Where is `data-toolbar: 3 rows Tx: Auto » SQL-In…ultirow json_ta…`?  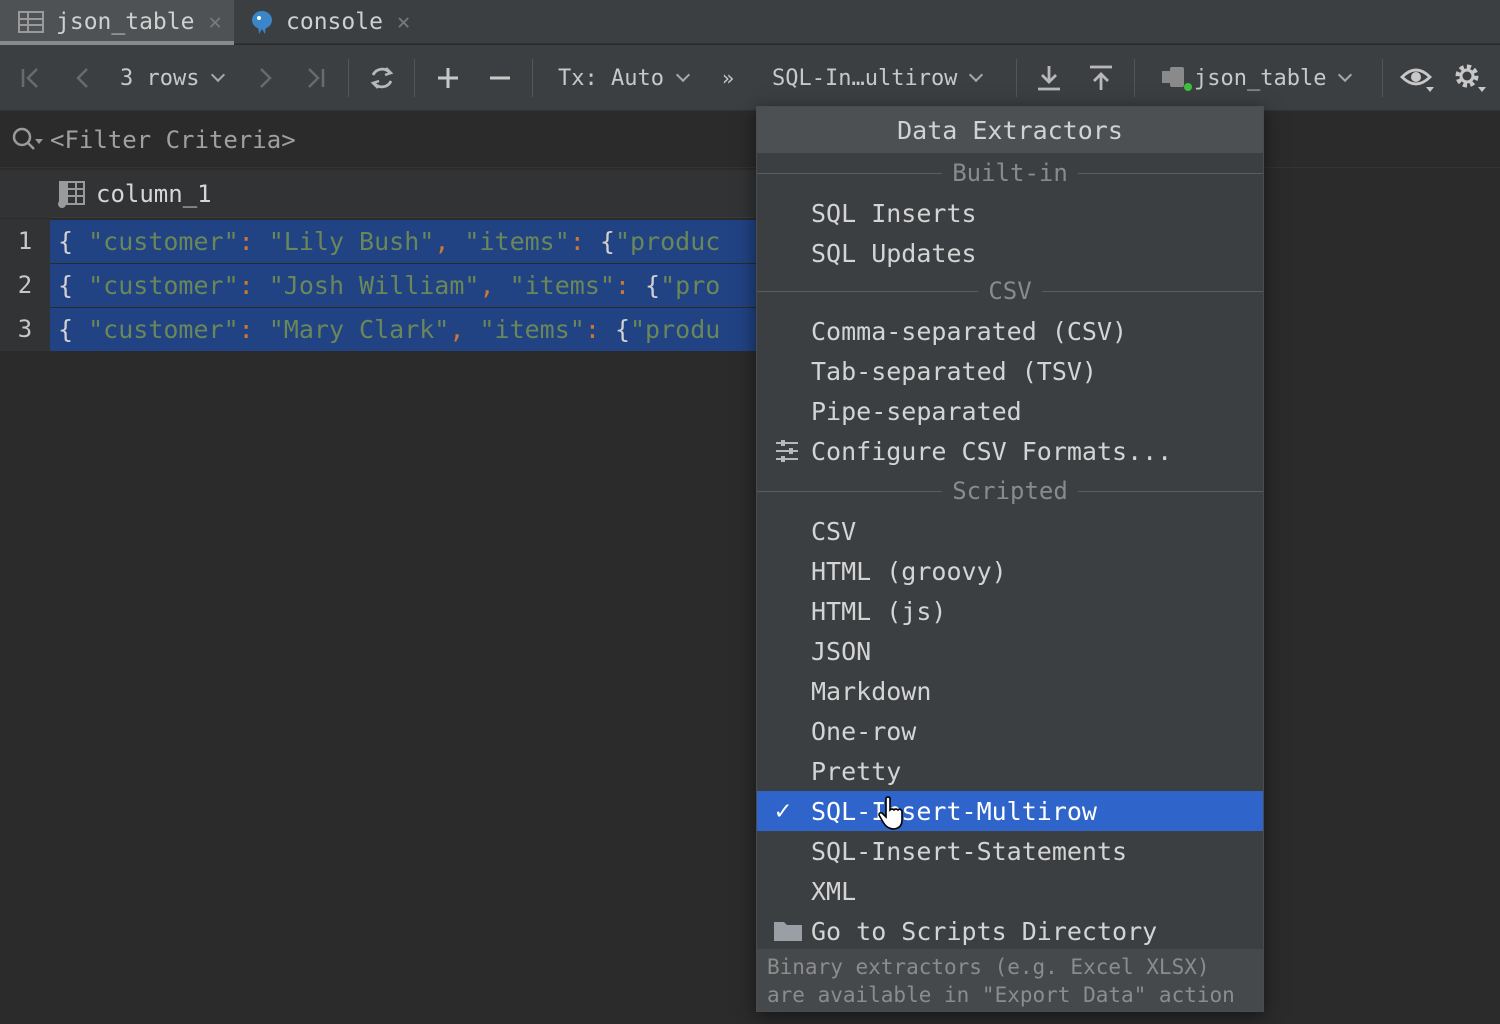 data-toolbar: 3 rows Tx: Auto » SQL-In…ultirow json_ta… is located at coordinates (750, 78).